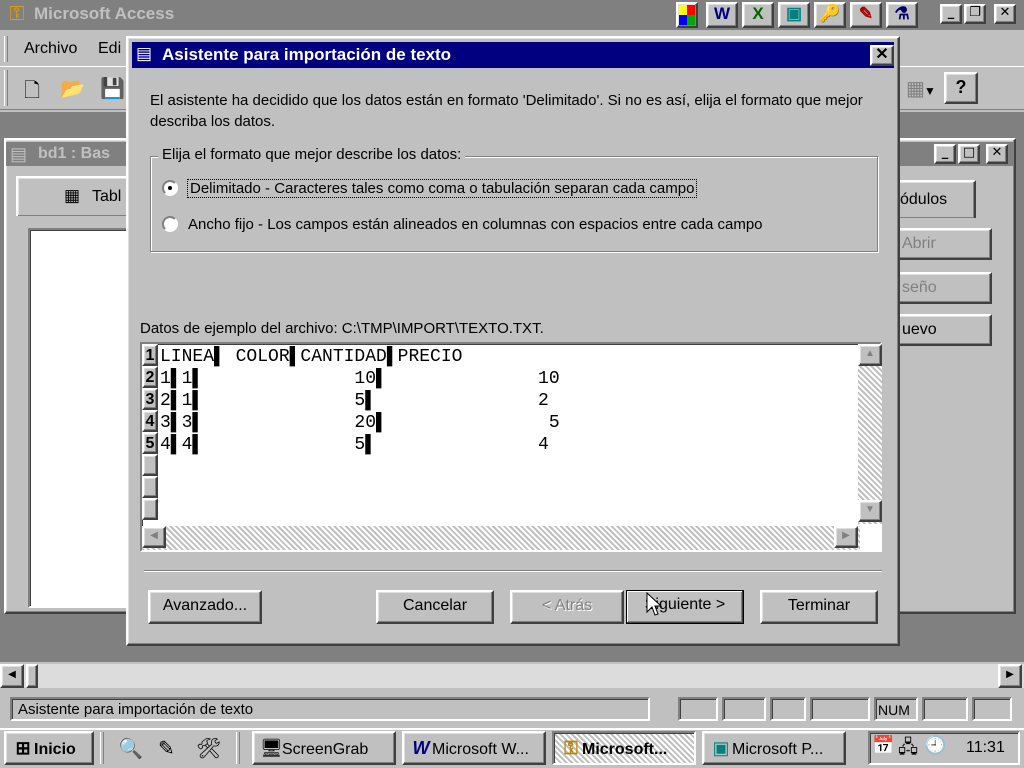 The height and width of the screenshot is (768, 1024). I want to click on minimize-button: _, so click(951, 14).